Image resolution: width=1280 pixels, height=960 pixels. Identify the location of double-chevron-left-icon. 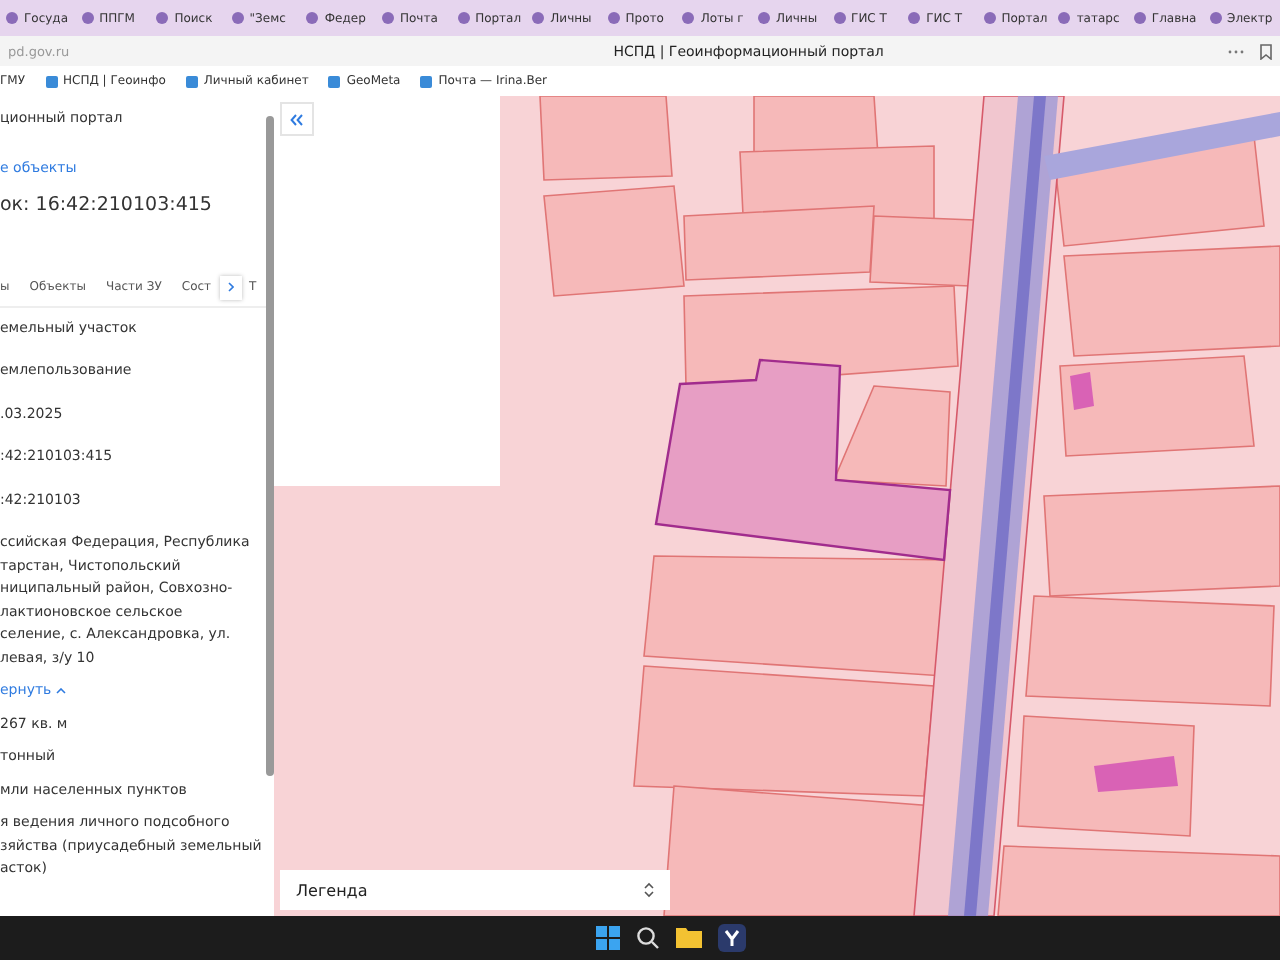
(297, 119).